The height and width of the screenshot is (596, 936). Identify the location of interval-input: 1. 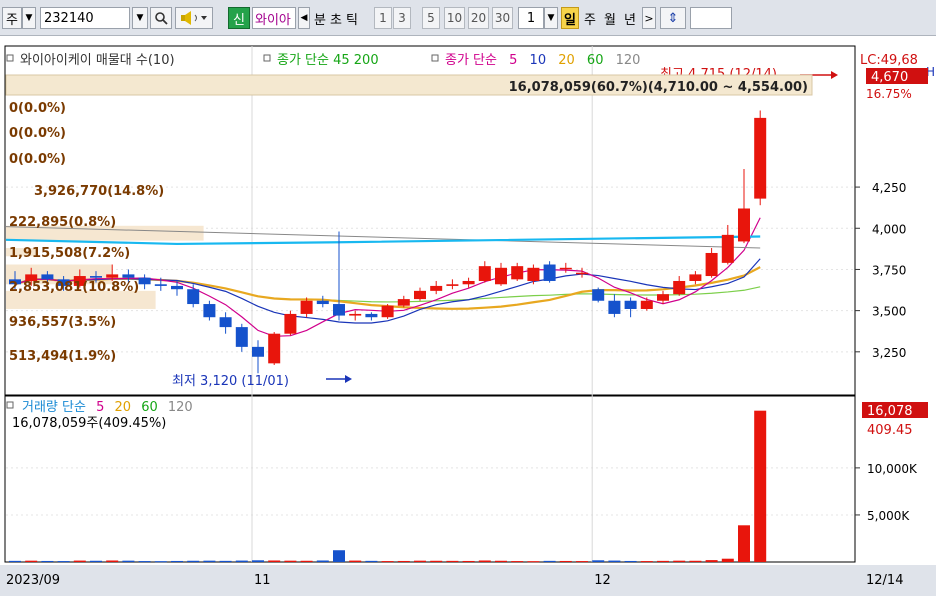
(531, 18).